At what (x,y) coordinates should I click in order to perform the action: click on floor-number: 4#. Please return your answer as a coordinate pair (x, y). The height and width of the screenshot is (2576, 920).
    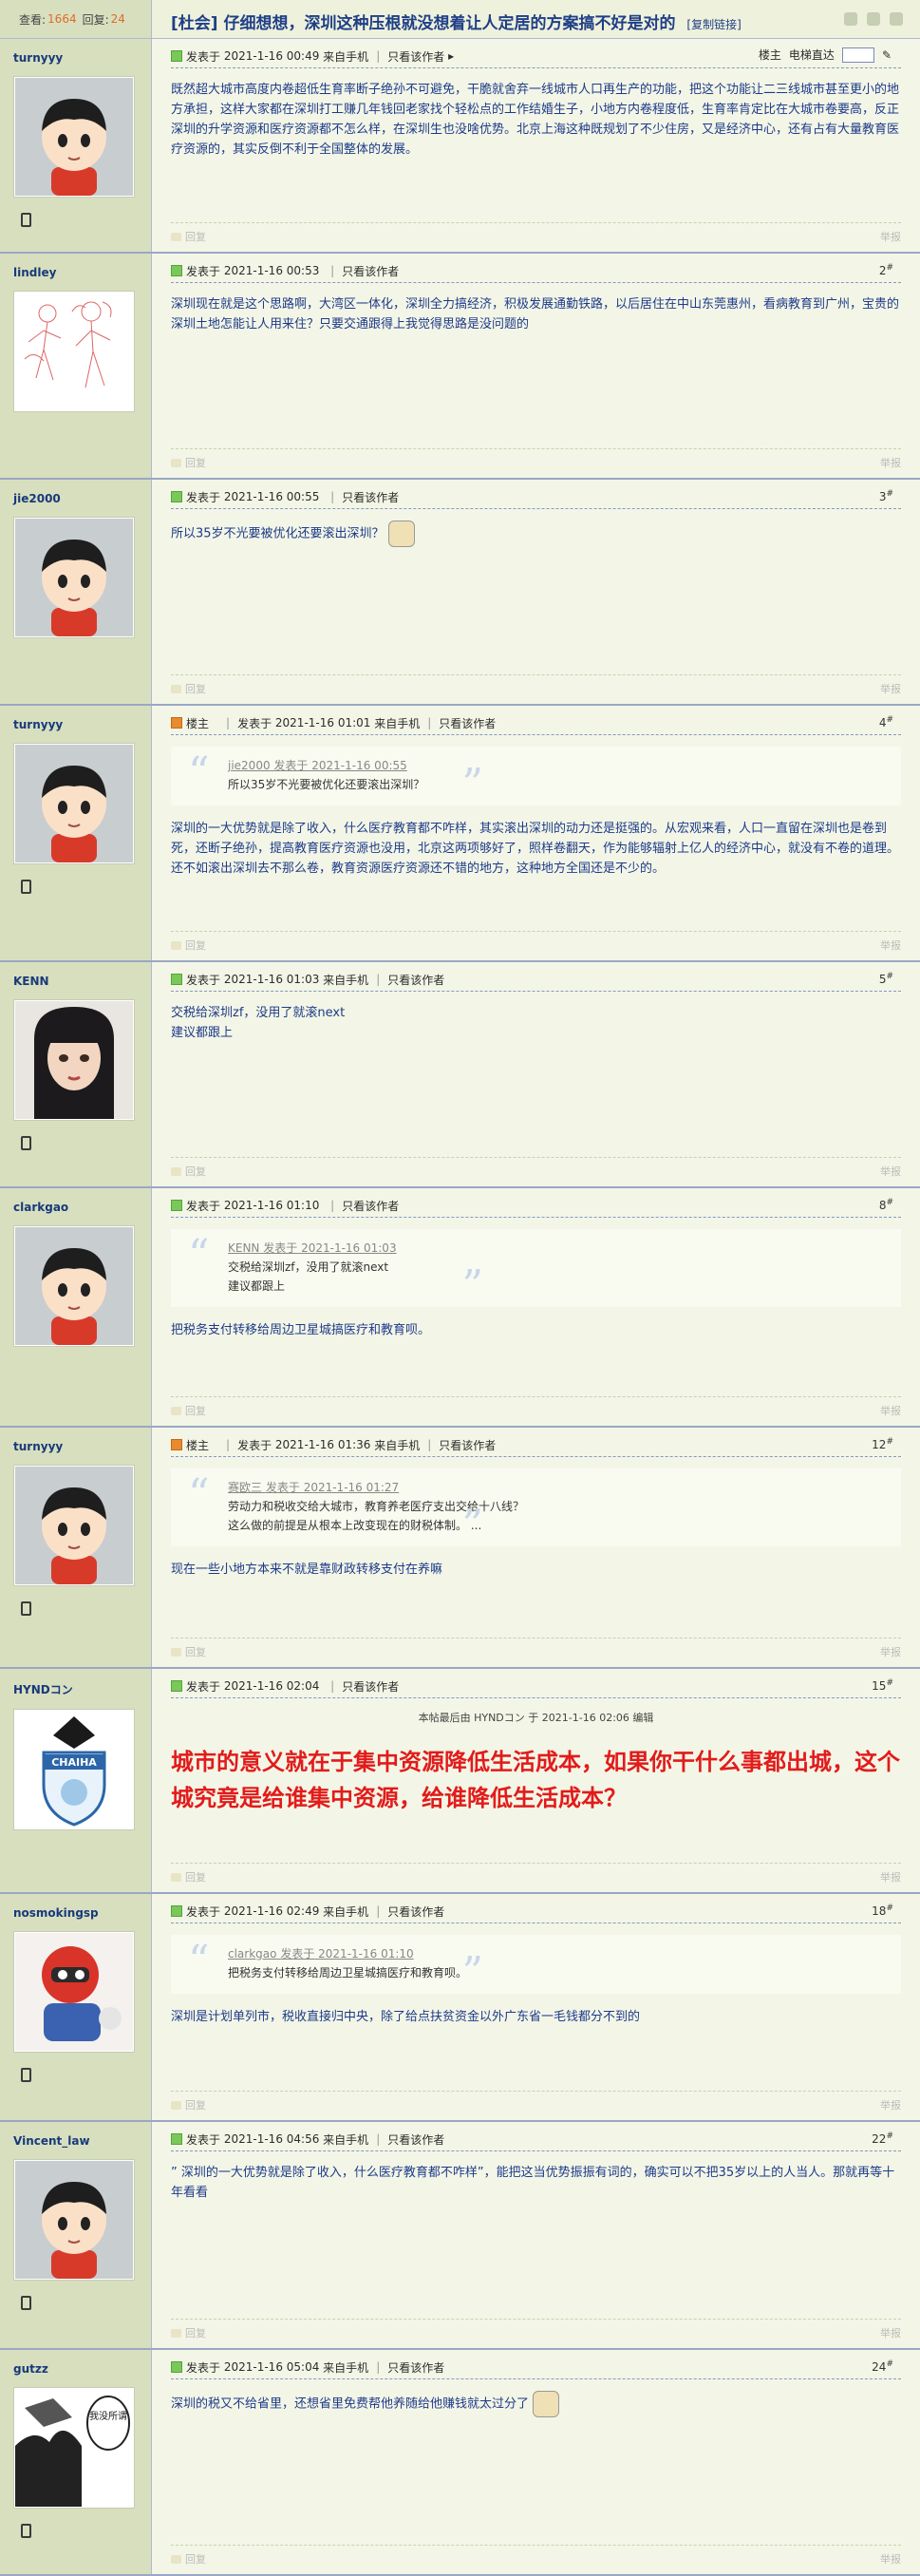
    Looking at the image, I should click on (886, 722).